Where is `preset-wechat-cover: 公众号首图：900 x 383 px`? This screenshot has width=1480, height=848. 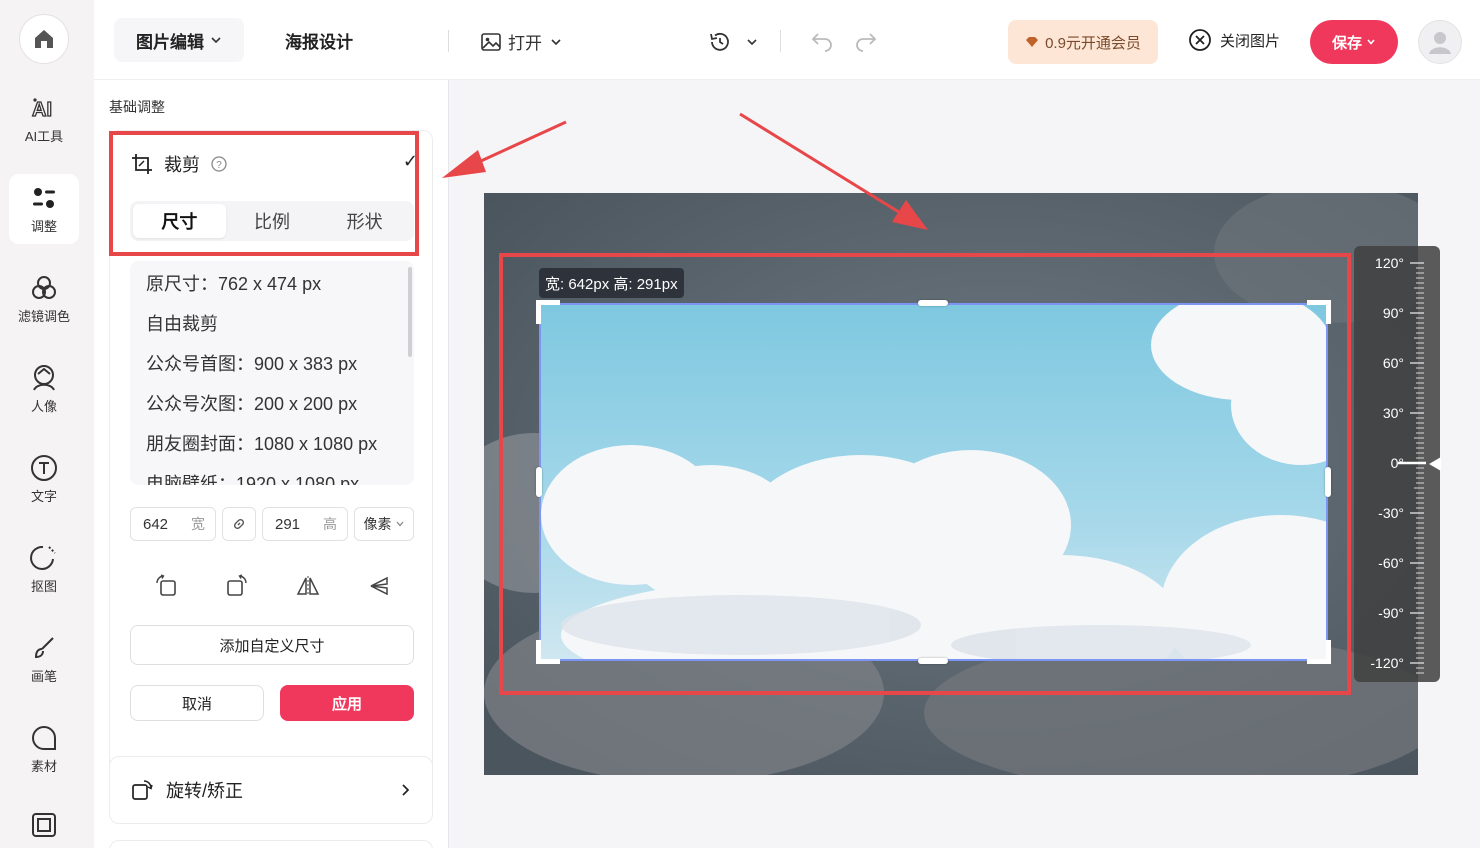
preset-wechat-cover: 公众号首图：900 x 383 px is located at coordinates (272, 363).